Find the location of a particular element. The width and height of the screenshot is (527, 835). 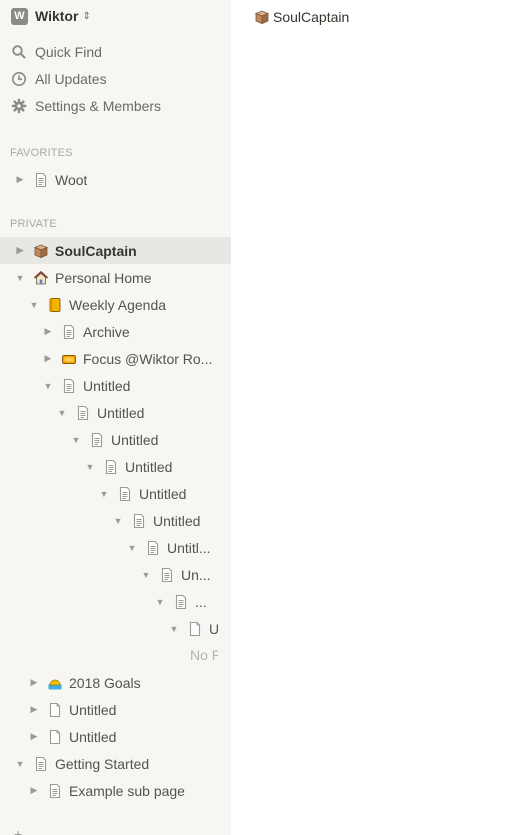

sidebar-item-2018-goals: ▶ 2018 Goals is located at coordinates (115, 682).